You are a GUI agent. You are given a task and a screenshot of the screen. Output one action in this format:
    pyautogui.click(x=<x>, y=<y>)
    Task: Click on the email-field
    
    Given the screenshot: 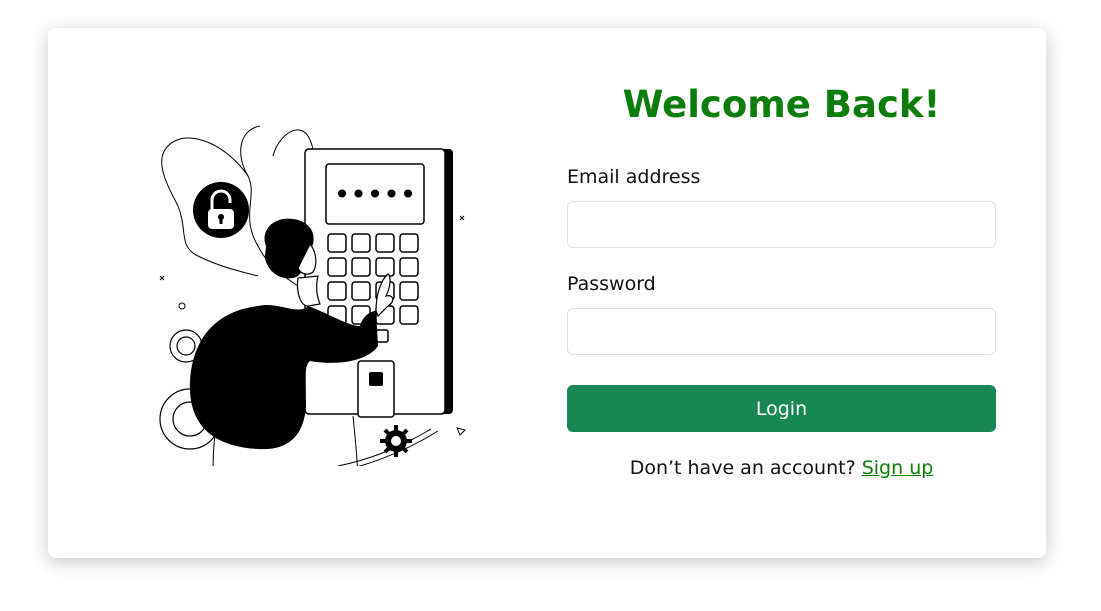 What is the action you would take?
    pyautogui.click(x=781, y=224)
    